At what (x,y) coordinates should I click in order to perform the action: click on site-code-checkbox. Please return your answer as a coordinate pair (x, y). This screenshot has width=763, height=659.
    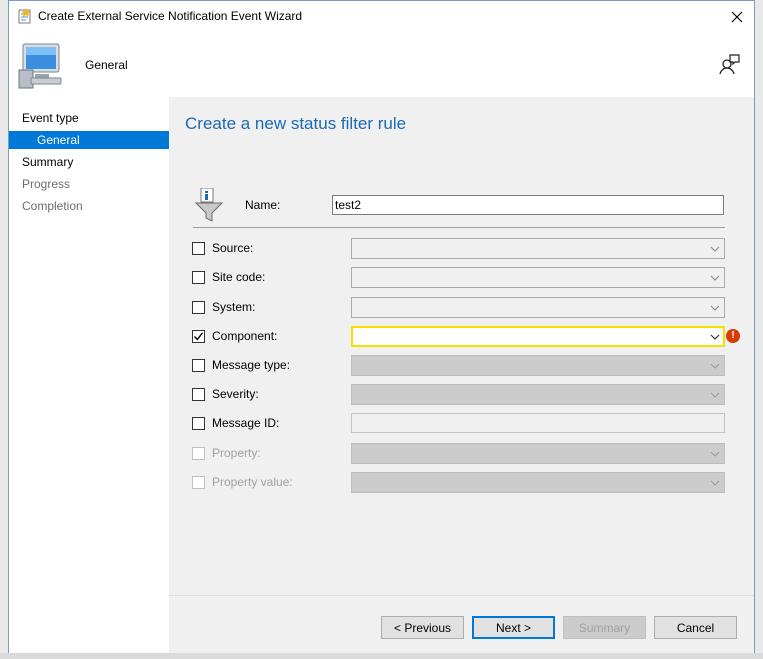
    Looking at the image, I should click on (198, 277).